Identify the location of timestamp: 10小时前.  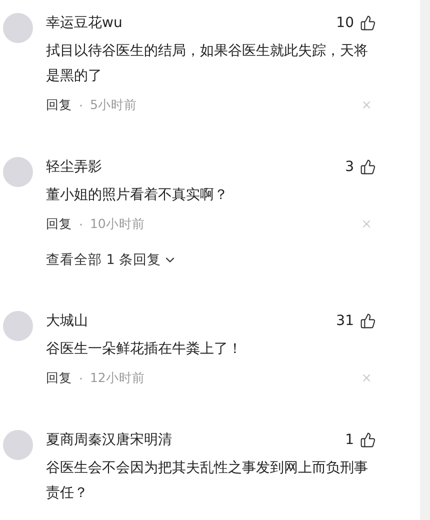
(118, 224).